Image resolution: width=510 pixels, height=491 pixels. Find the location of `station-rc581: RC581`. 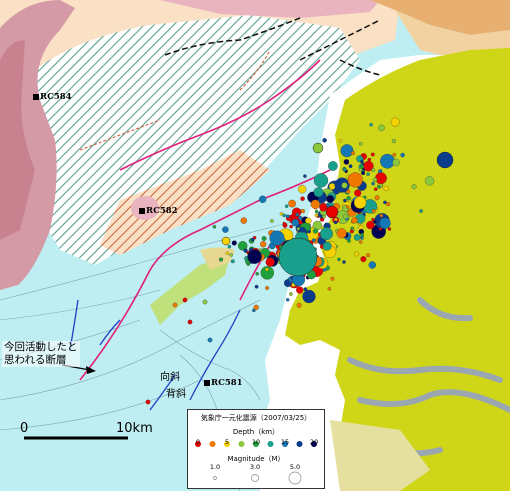

station-rc581: RC581 is located at coordinates (223, 383).